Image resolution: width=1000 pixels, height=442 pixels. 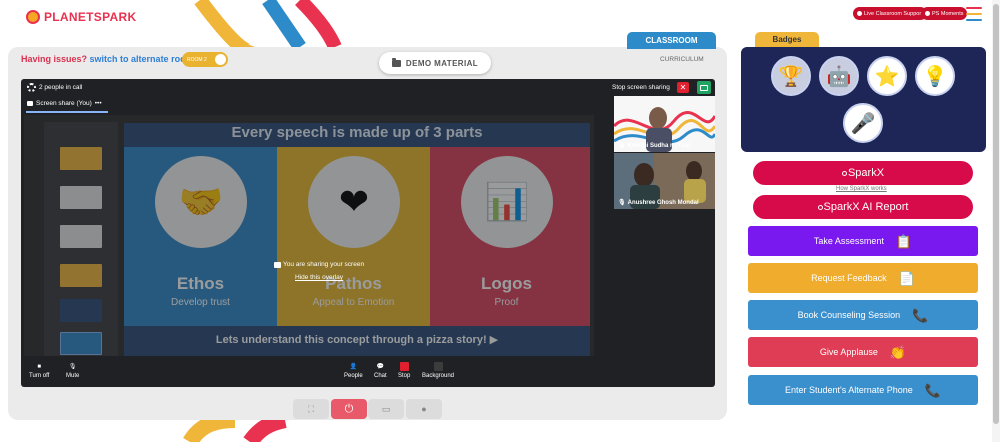 I want to click on fullscreen-button: ⛶, so click(x=311, y=409).